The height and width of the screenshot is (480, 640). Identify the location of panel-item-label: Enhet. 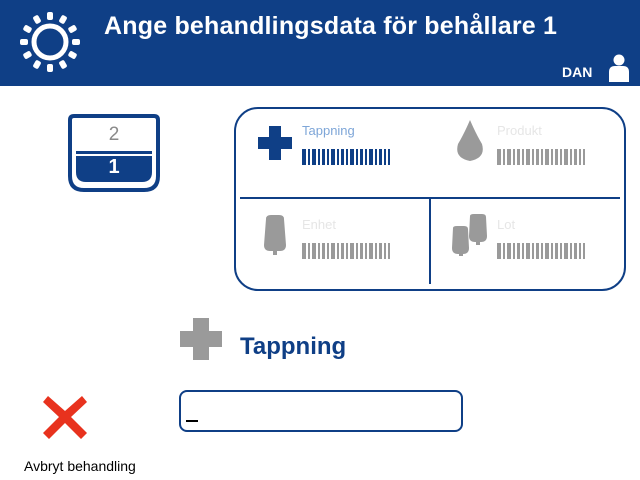
(319, 224).